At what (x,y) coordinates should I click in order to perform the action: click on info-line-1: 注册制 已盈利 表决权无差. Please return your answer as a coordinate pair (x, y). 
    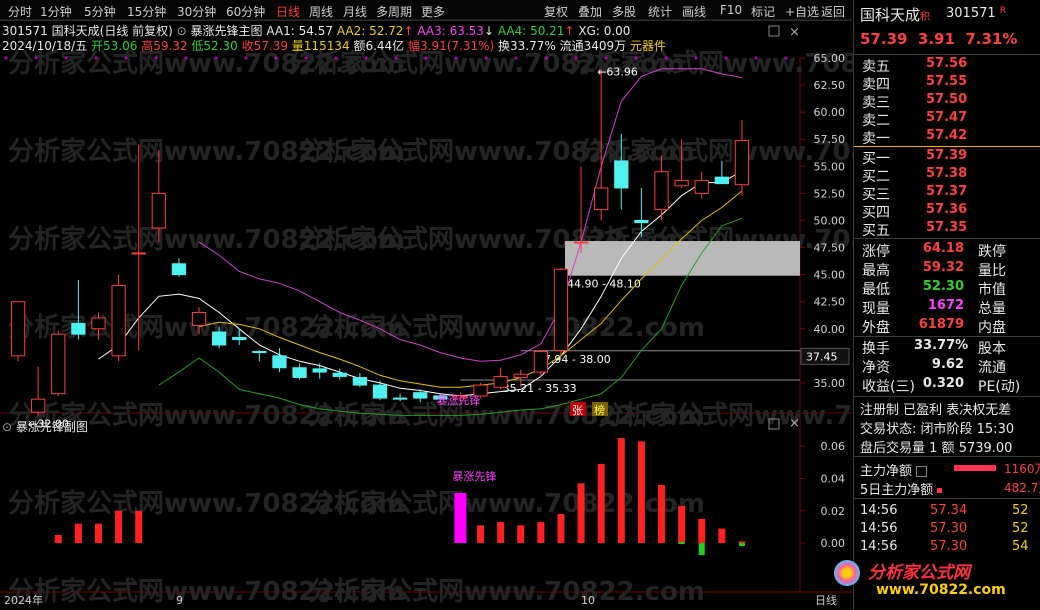
    Looking at the image, I should click on (950, 408).